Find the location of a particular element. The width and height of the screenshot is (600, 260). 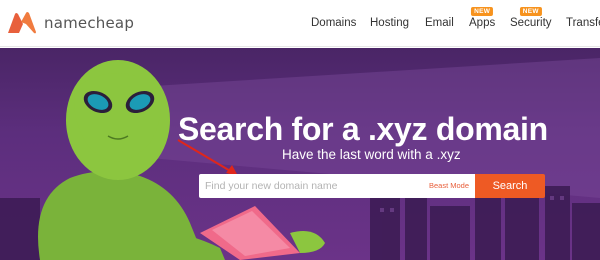

nav-security: NEW Security is located at coordinates (531, 18).